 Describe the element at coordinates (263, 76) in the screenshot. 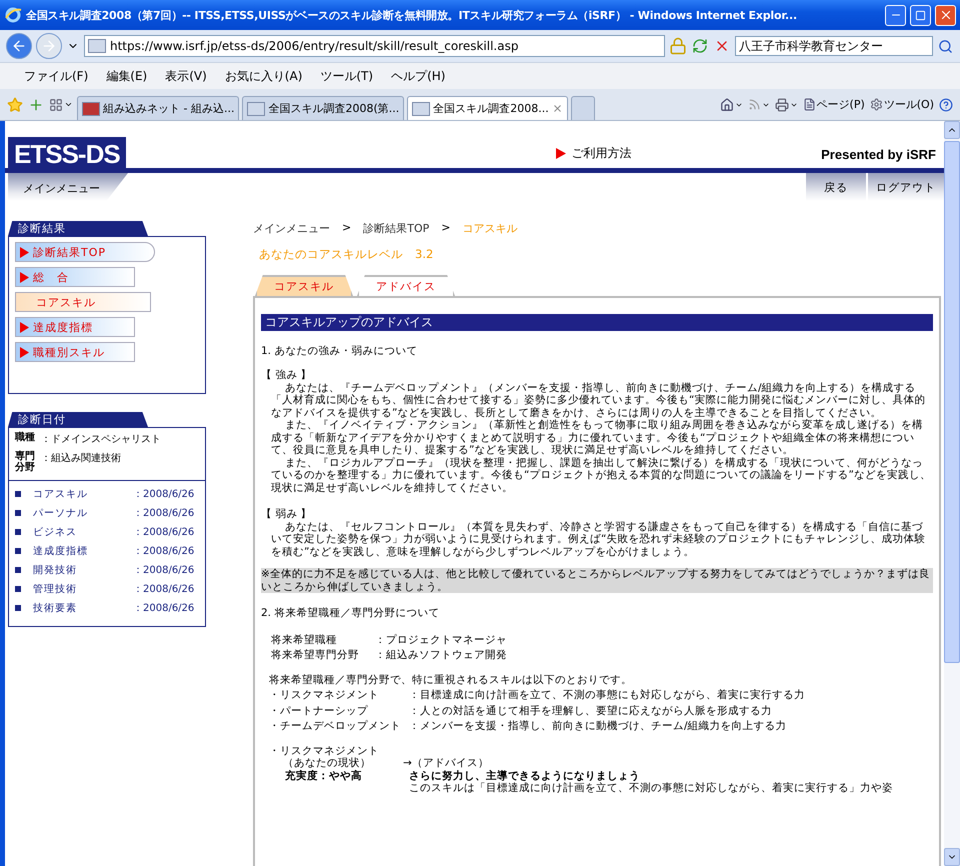

I see `menu-item: お気に入り(A)` at that location.